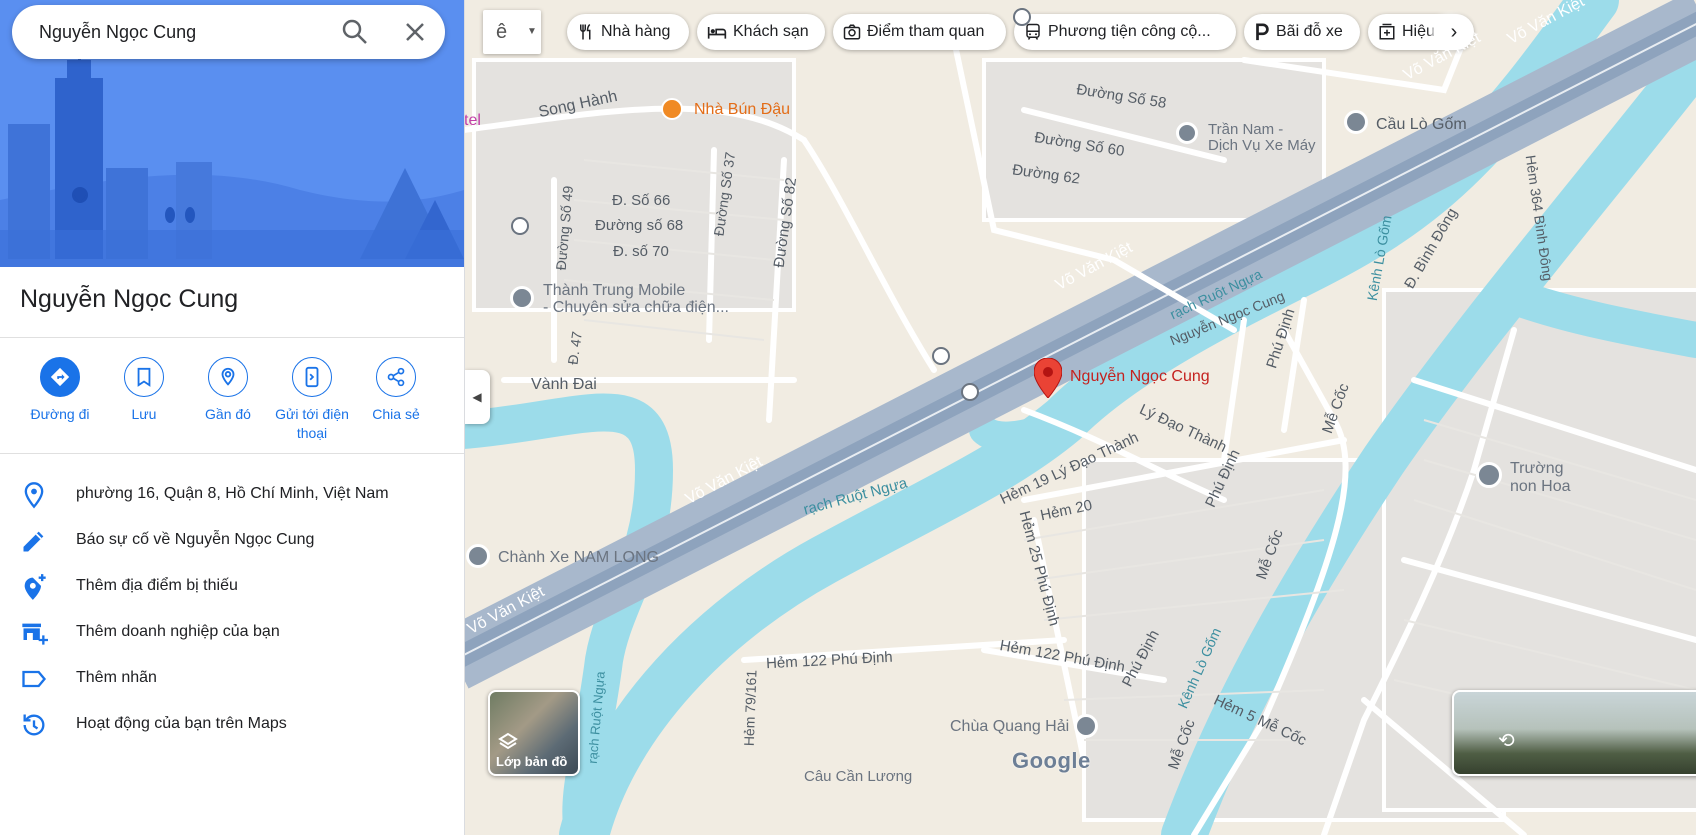 Image resolution: width=1696 pixels, height=835 pixels. What do you see at coordinates (34, 495) in the screenshot?
I see `location-pin-icon` at bounding box center [34, 495].